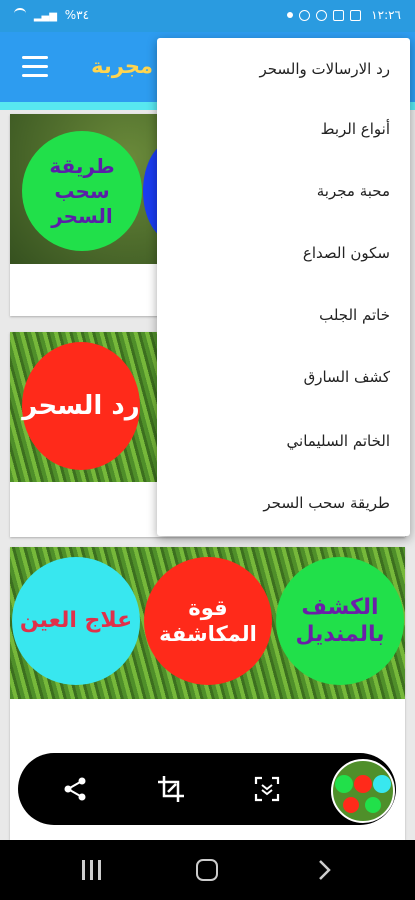  Describe the element at coordinates (76, 621) in the screenshot. I see `card-circle-label: علاج العين` at that location.